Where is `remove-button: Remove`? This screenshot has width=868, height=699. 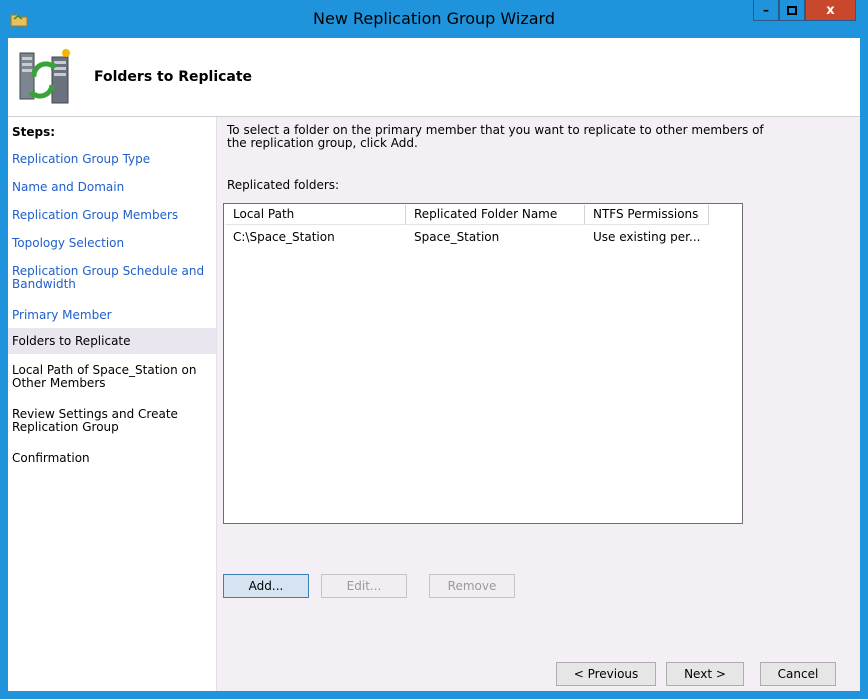
remove-button: Remove is located at coordinates (472, 586).